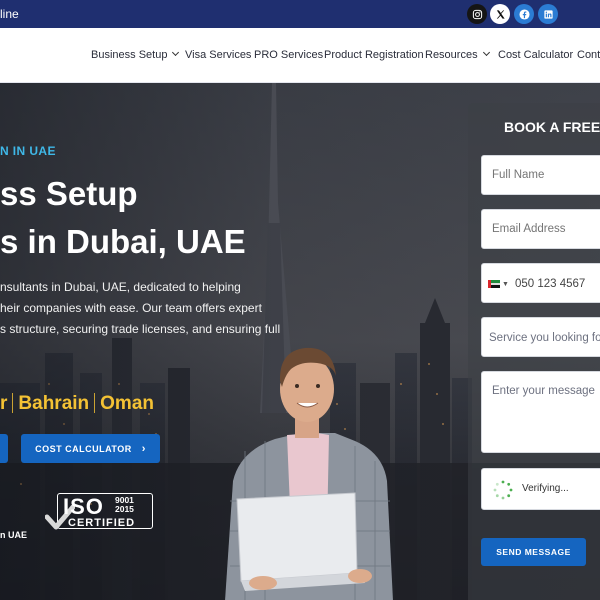 The image size is (600, 600). I want to click on service-select: Service you looking fo, so click(540, 337).